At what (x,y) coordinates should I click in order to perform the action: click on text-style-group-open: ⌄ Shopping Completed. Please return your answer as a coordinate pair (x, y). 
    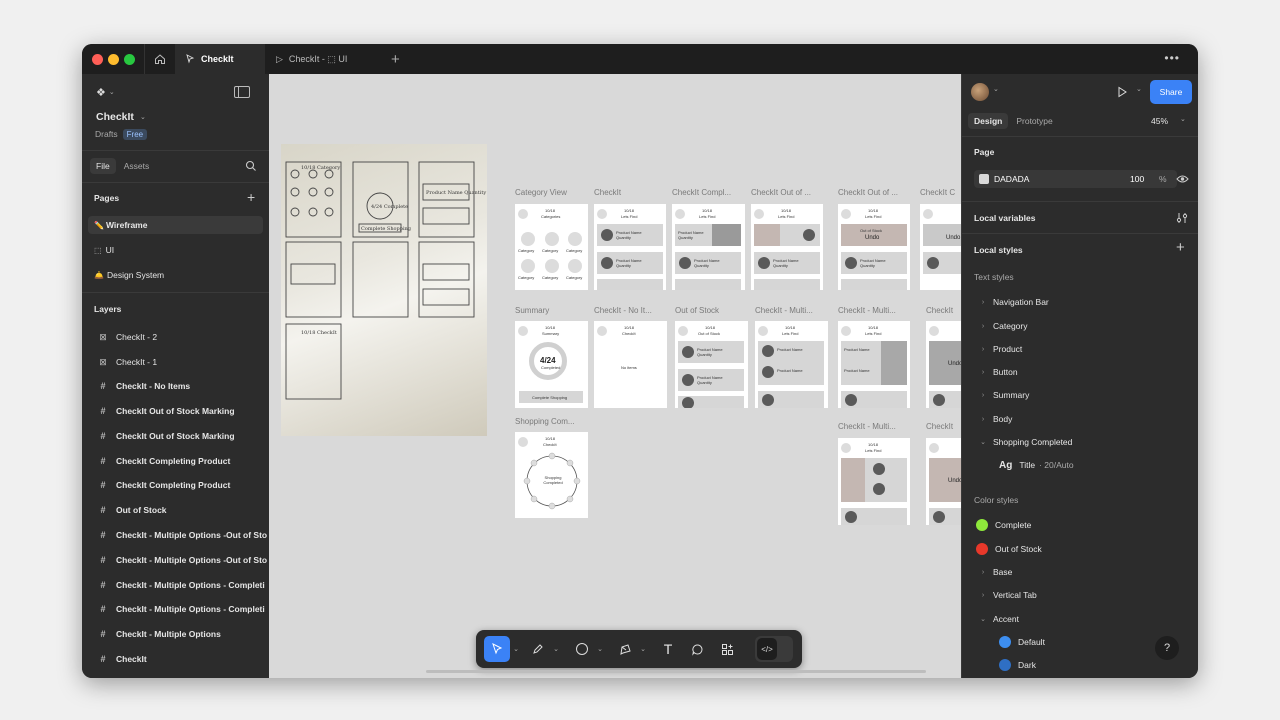
    Looking at the image, I should click on (1080, 442).